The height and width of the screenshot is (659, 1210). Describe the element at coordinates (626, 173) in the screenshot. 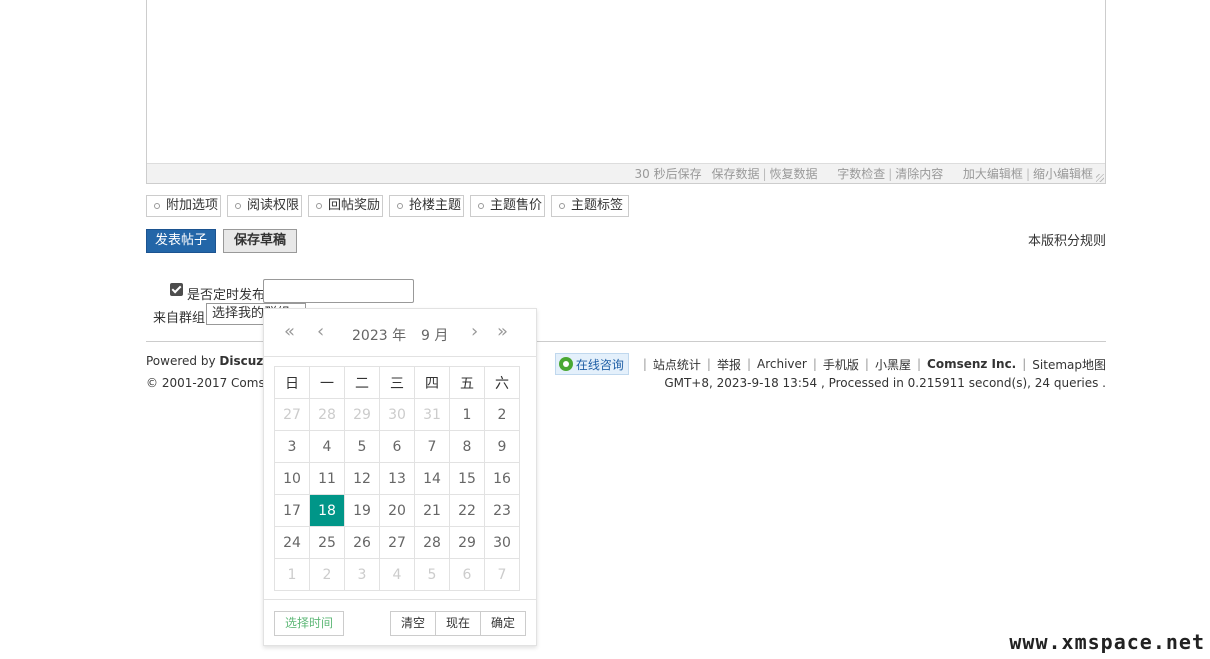

I see `editor-status-bar: 30 秒后保存 保存数据 | 恢复数据 字数检查 | 清除内容 加大编辑框 | 缩小编辑框` at that location.